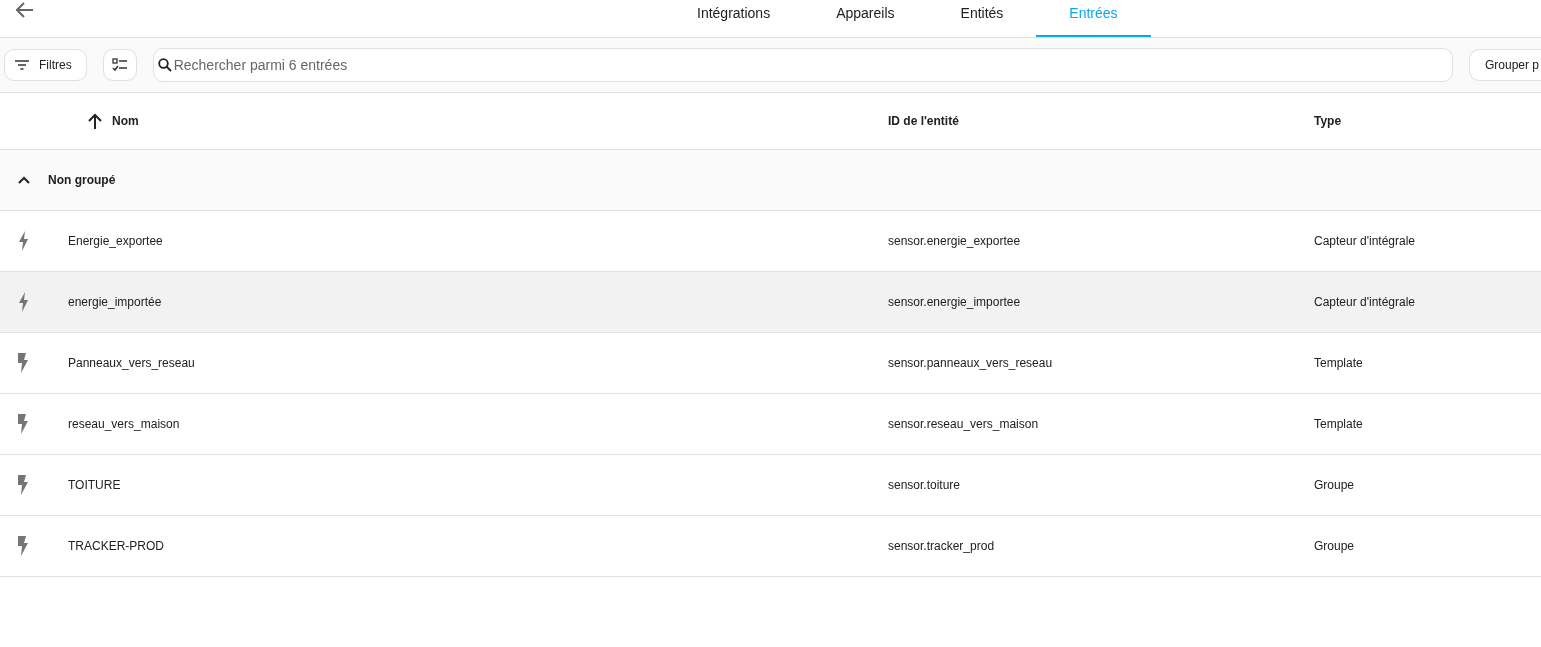  What do you see at coordinates (115, 241) in the screenshot?
I see `table-cell: Energie_exportee` at bounding box center [115, 241].